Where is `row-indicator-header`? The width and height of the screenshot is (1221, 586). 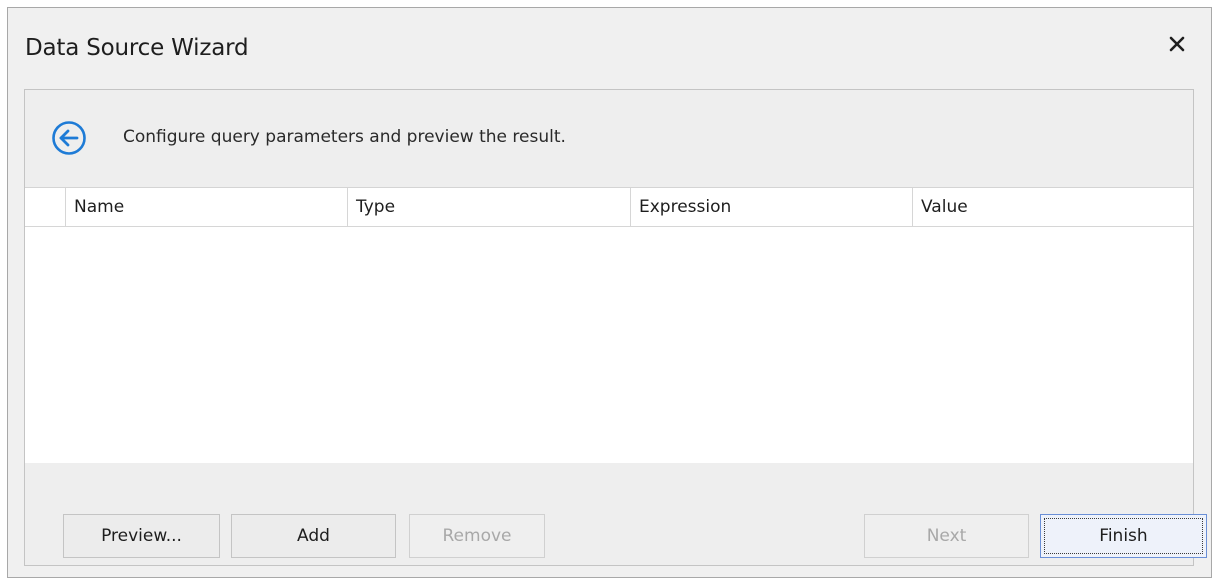 row-indicator-header is located at coordinates (45, 207).